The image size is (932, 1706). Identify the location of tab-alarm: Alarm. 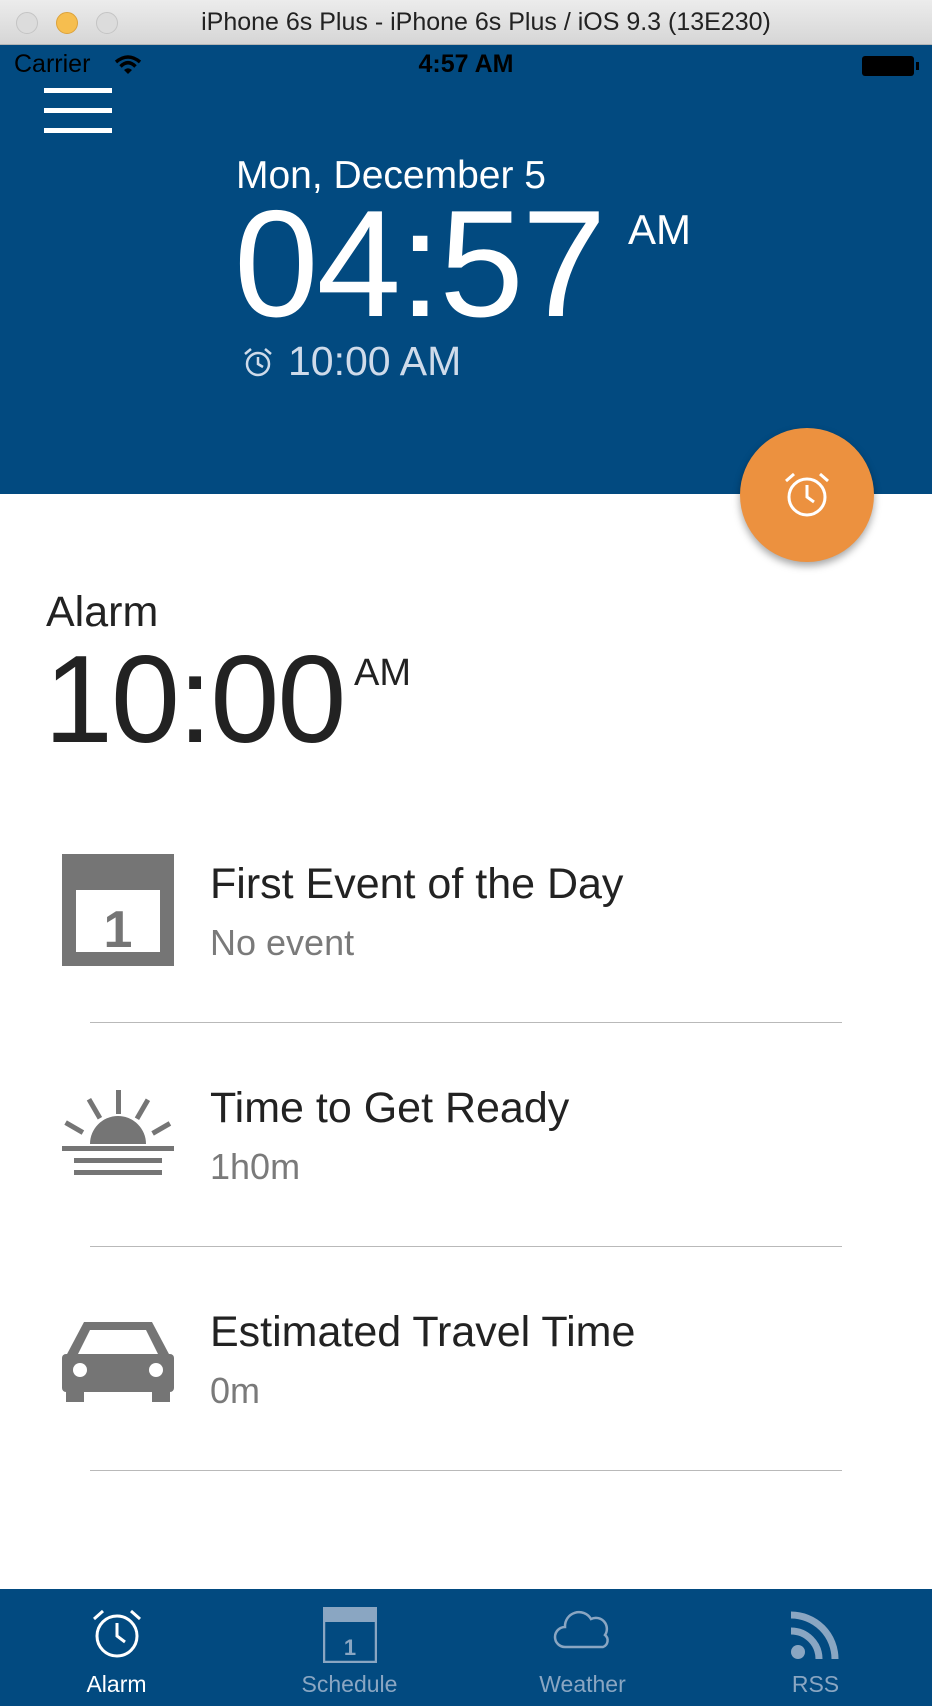
(116, 1647).